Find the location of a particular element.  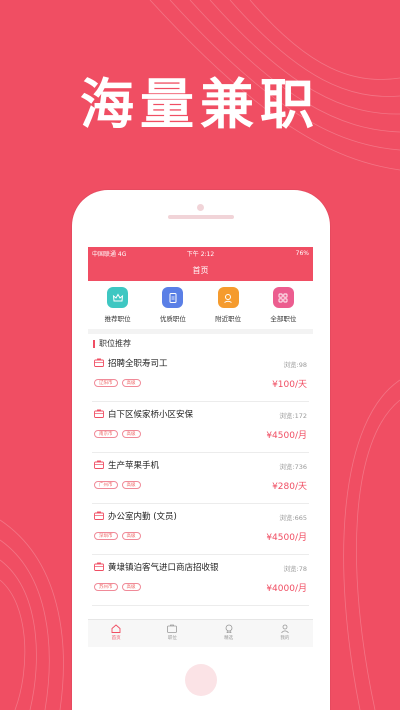

nav-bar: 首页 is located at coordinates (200, 270).